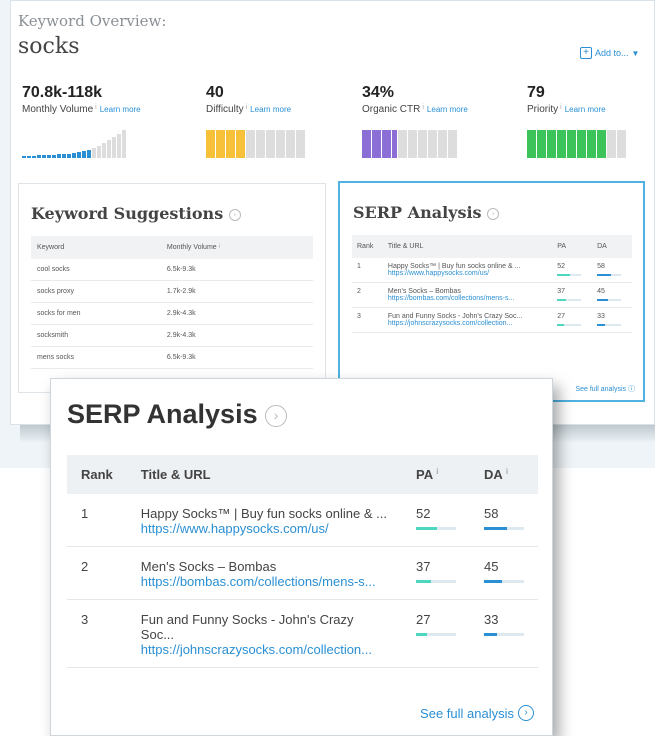  I want to click on table-row: cool socks 6.5k-9.3k, so click(172, 270).